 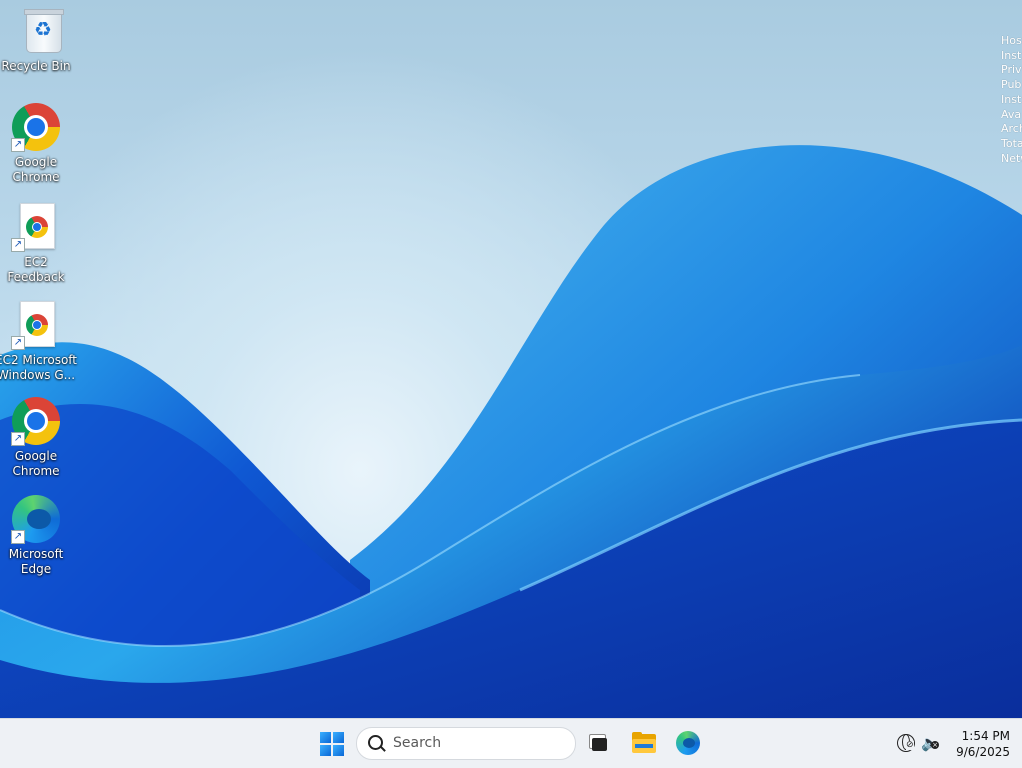 What do you see at coordinates (644, 743) in the screenshot?
I see `file-explorer-button` at bounding box center [644, 743].